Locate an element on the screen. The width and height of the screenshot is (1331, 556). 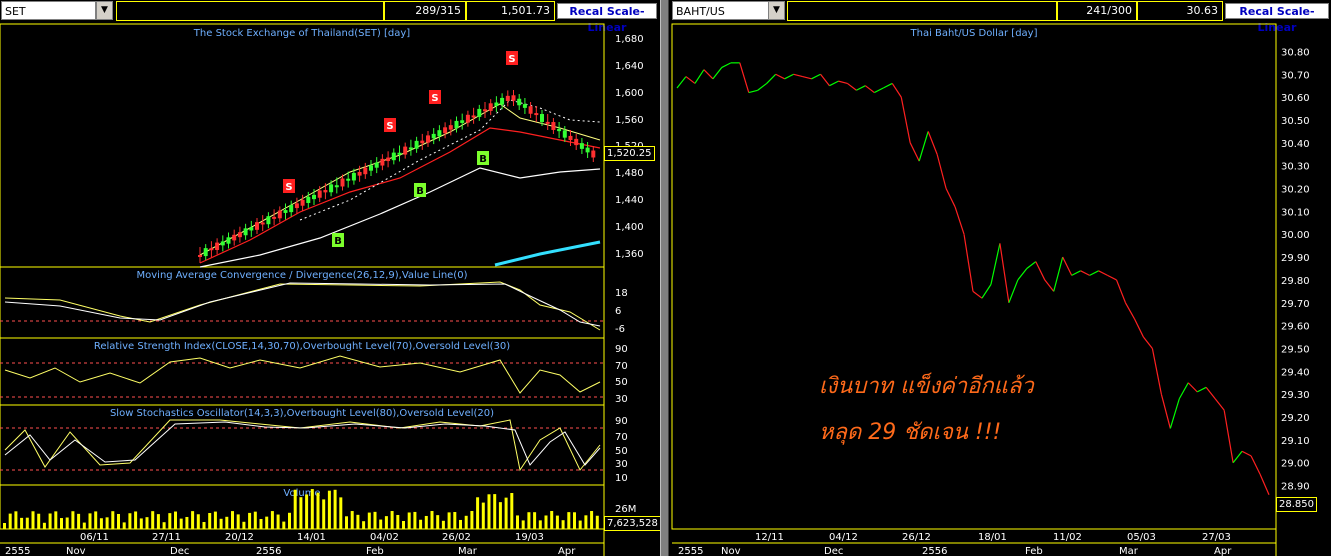
y-tick: 30.50 is located at coordinates (1295, 121).